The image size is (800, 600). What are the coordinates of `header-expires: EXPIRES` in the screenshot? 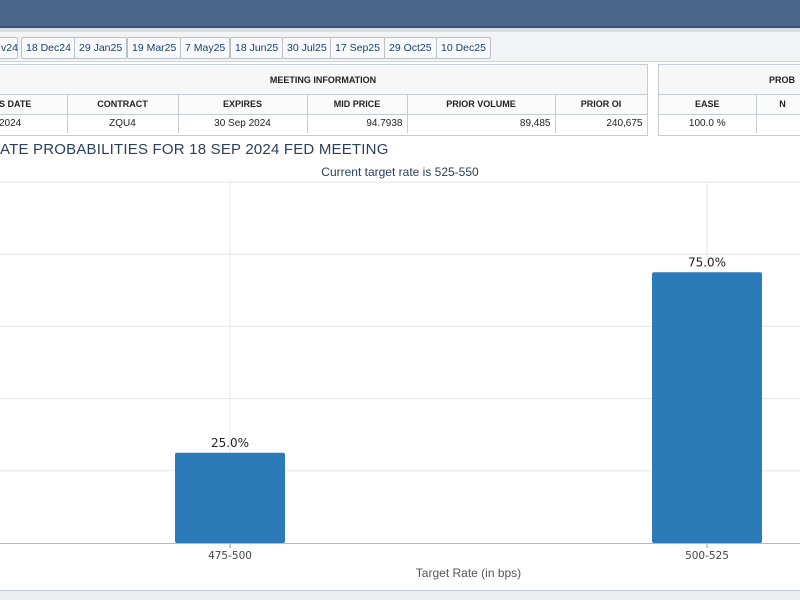 It's located at (243, 105).